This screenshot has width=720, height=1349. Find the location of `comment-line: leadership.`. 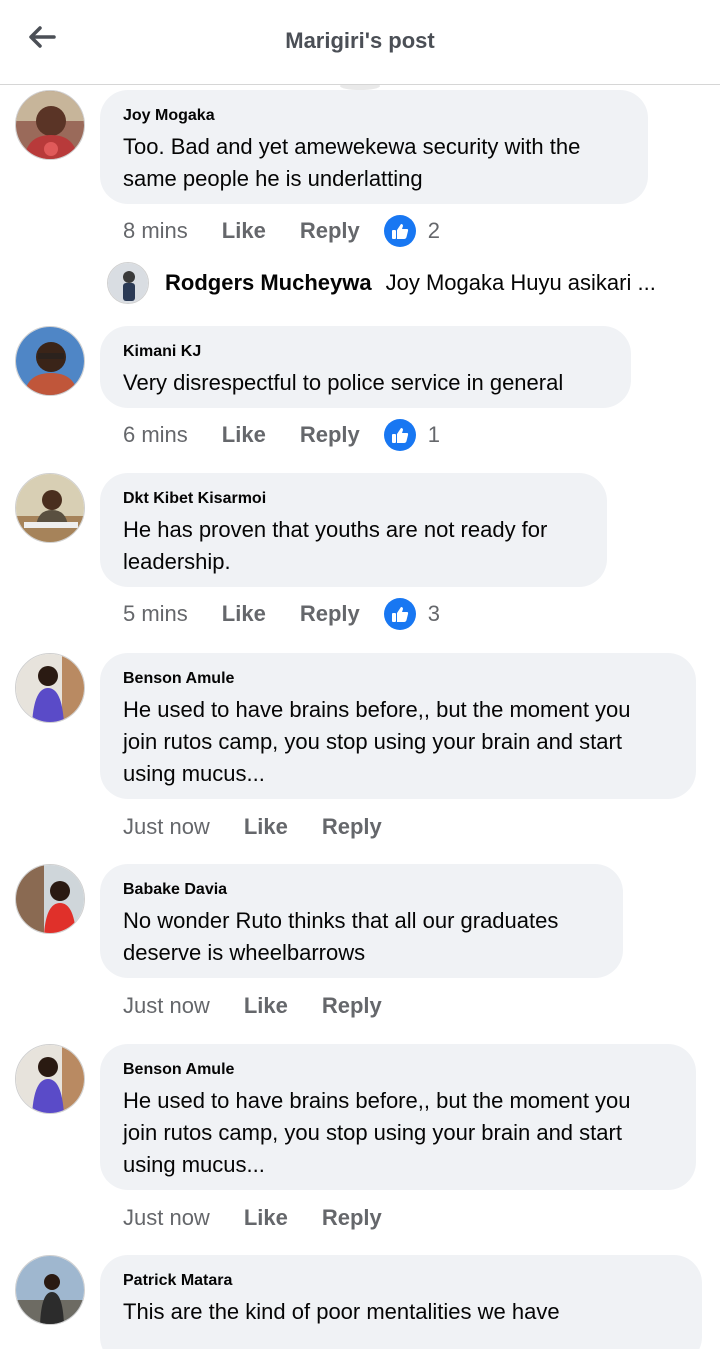

comment-line: leadership. is located at coordinates (177, 561).